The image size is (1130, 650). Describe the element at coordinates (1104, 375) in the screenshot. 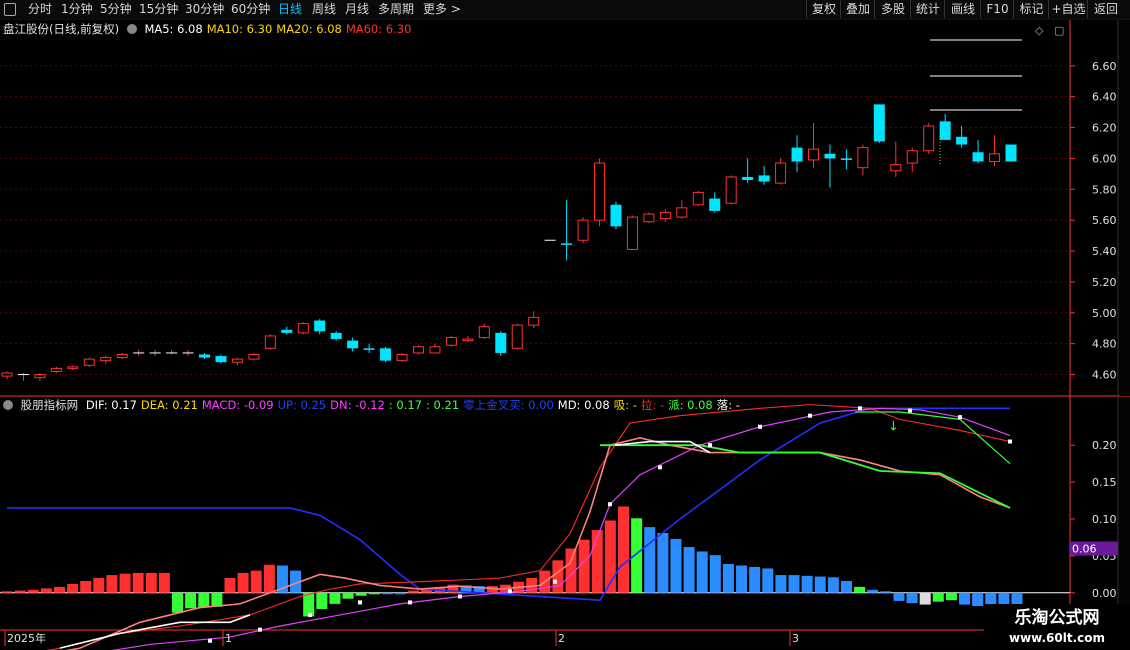

I see `price-tick-label: 4.60` at that location.